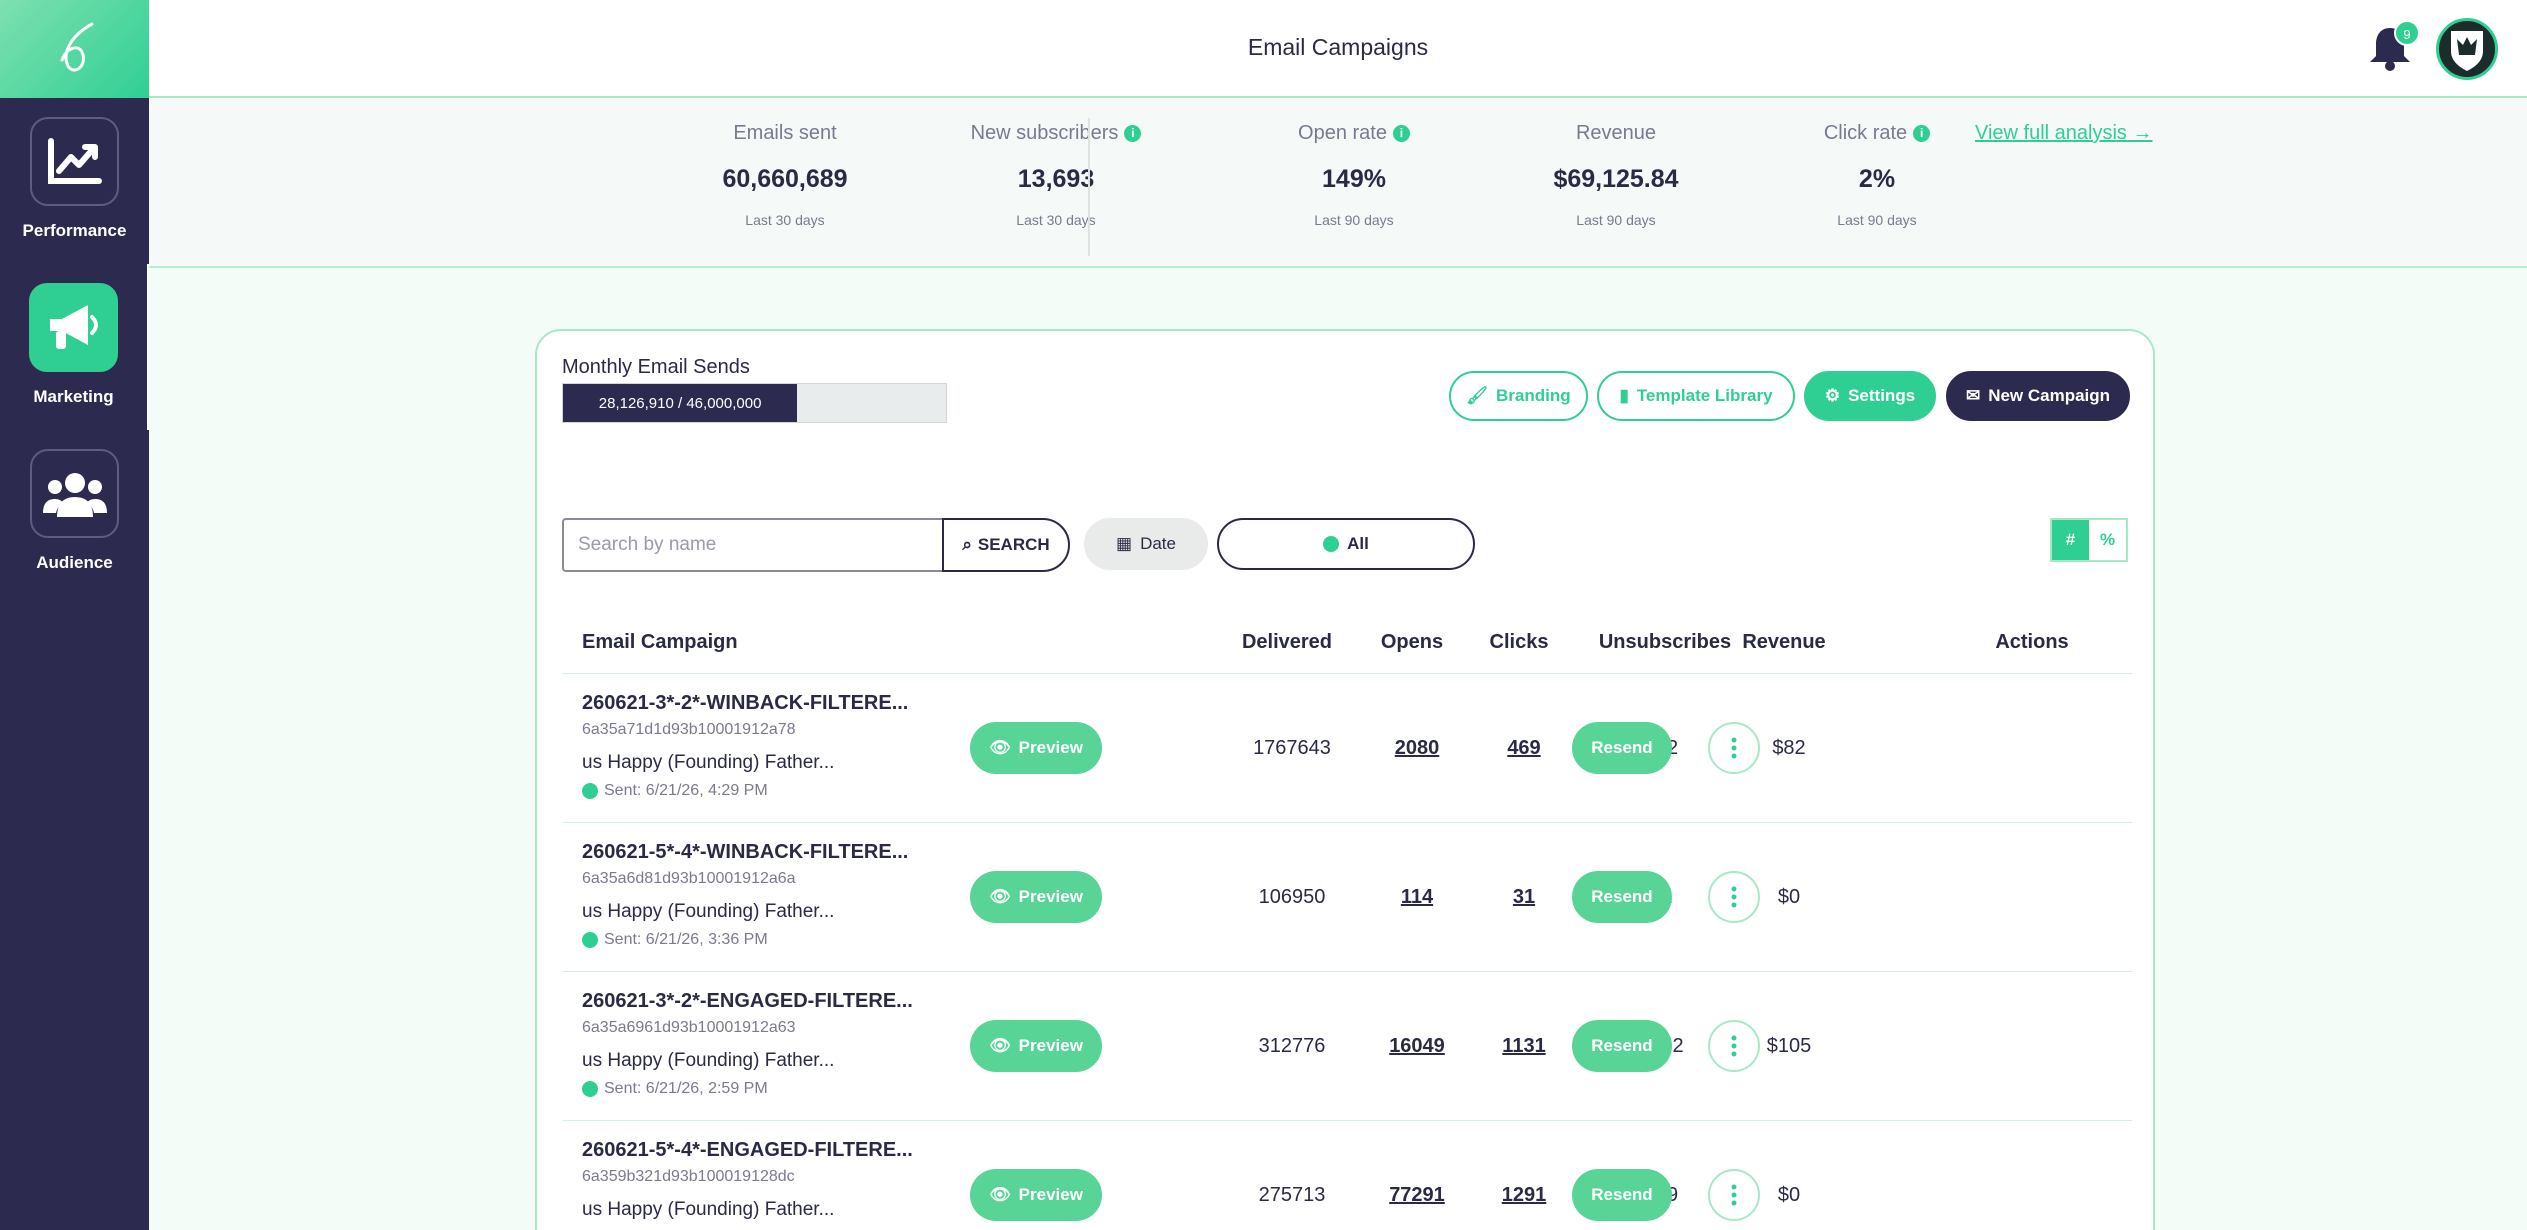  I want to click on column-header-revenue: Revenue, so click(1784, 642).